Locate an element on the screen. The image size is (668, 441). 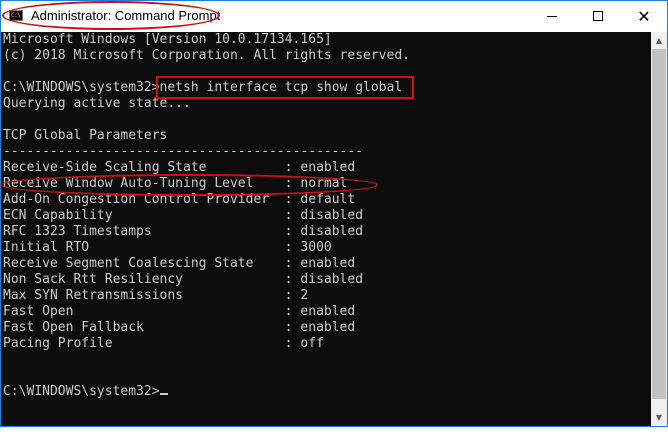
minimize-icon is located at coordinates (552, 16).